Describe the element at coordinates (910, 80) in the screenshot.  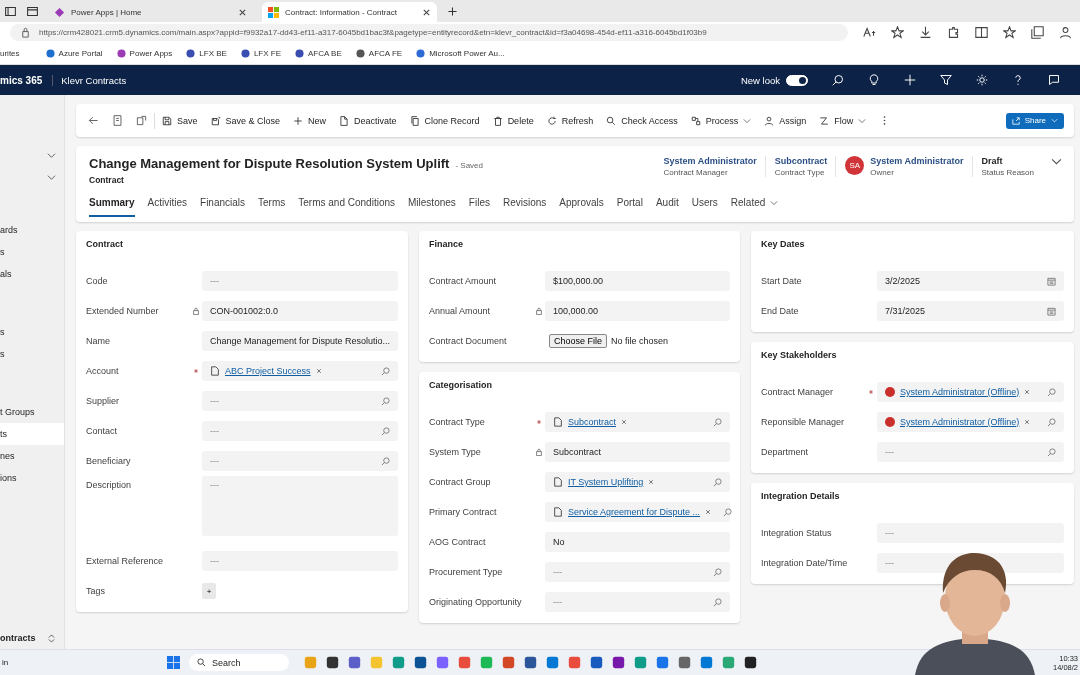
I see `plus-icon` at that location.